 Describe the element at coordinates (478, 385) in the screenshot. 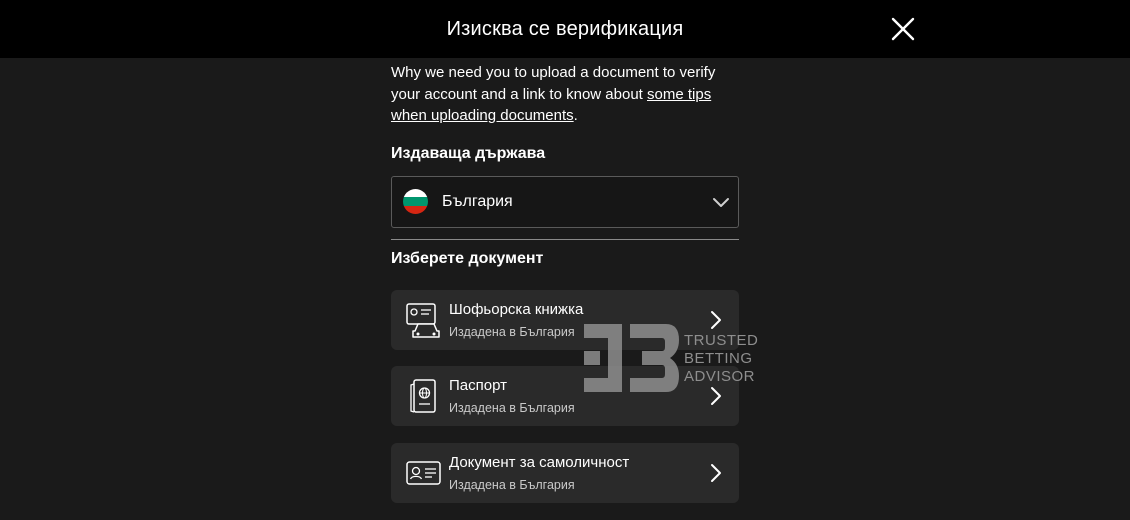

I see `document-title: Паспорт` at that location.